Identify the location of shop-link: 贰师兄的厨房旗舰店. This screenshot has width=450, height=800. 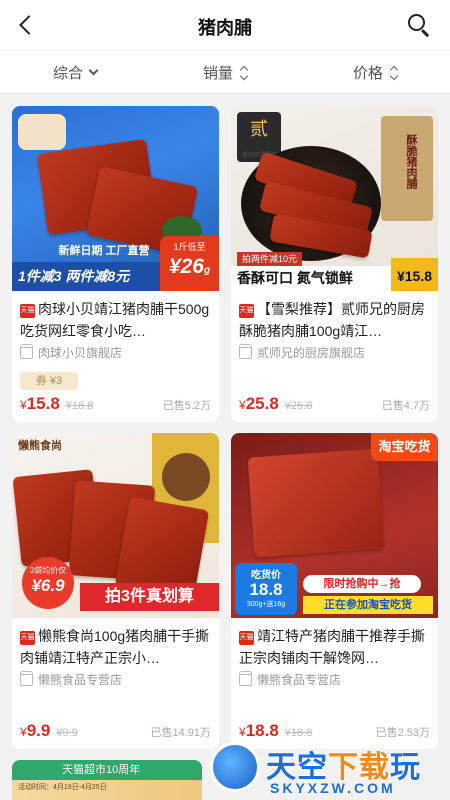
(302, 352).